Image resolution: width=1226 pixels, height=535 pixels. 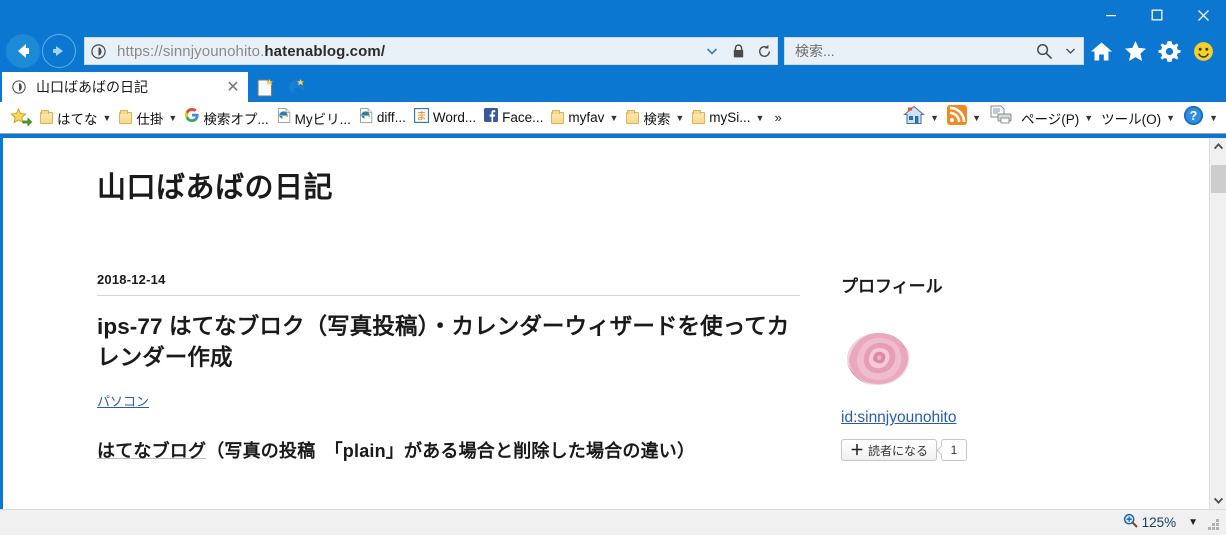 I want to click on address-bar: https://sinnjyounohito.hatenablog.com/, so click(x=431, y=51).